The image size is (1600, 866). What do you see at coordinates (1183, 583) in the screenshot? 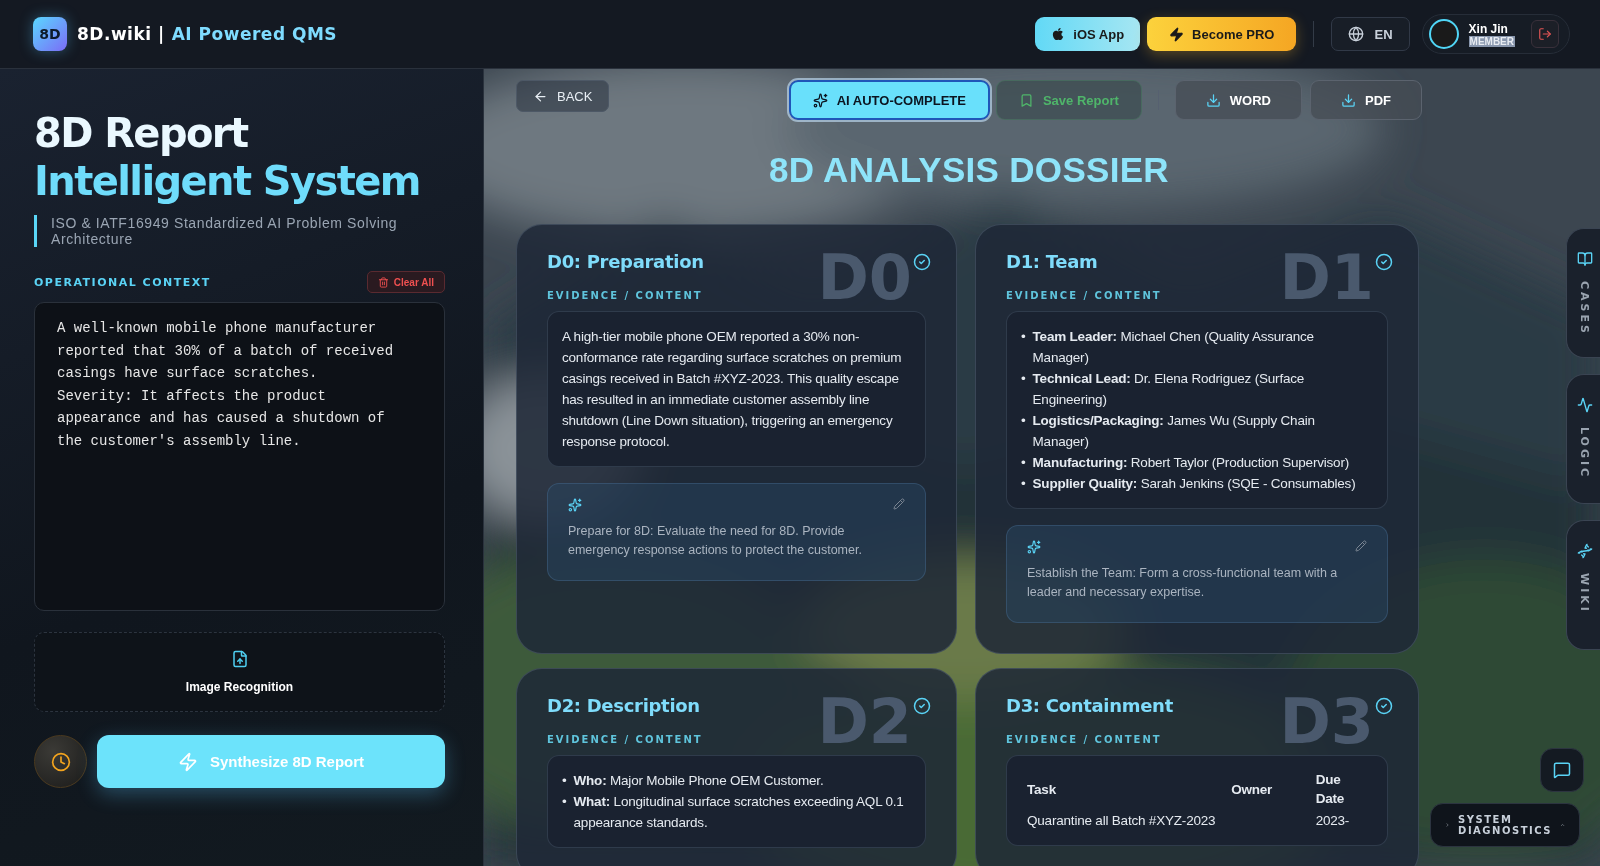
I see `hint-text: Establish the Team: Form a cross-functional team with a leader and necessary expertise.` at bounding box center [1183, 583].